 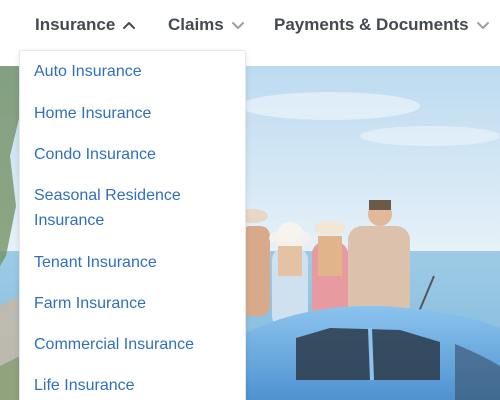 What do you see at coordinates (250, 25) in the screenshot?
I see `top-navigation: Insurance Claims Payments & Documents` at bounding box center [250, 25].